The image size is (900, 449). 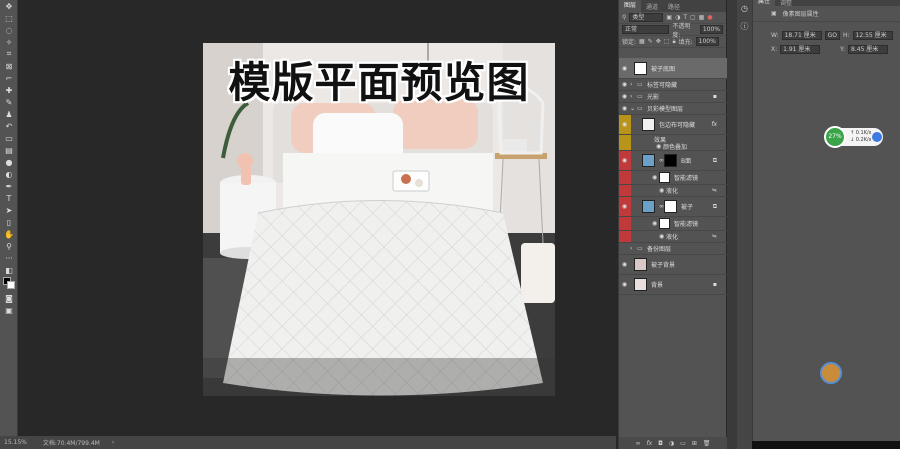 I want to click on filter-toggle-icon: ●, so click(x=709, y=17).